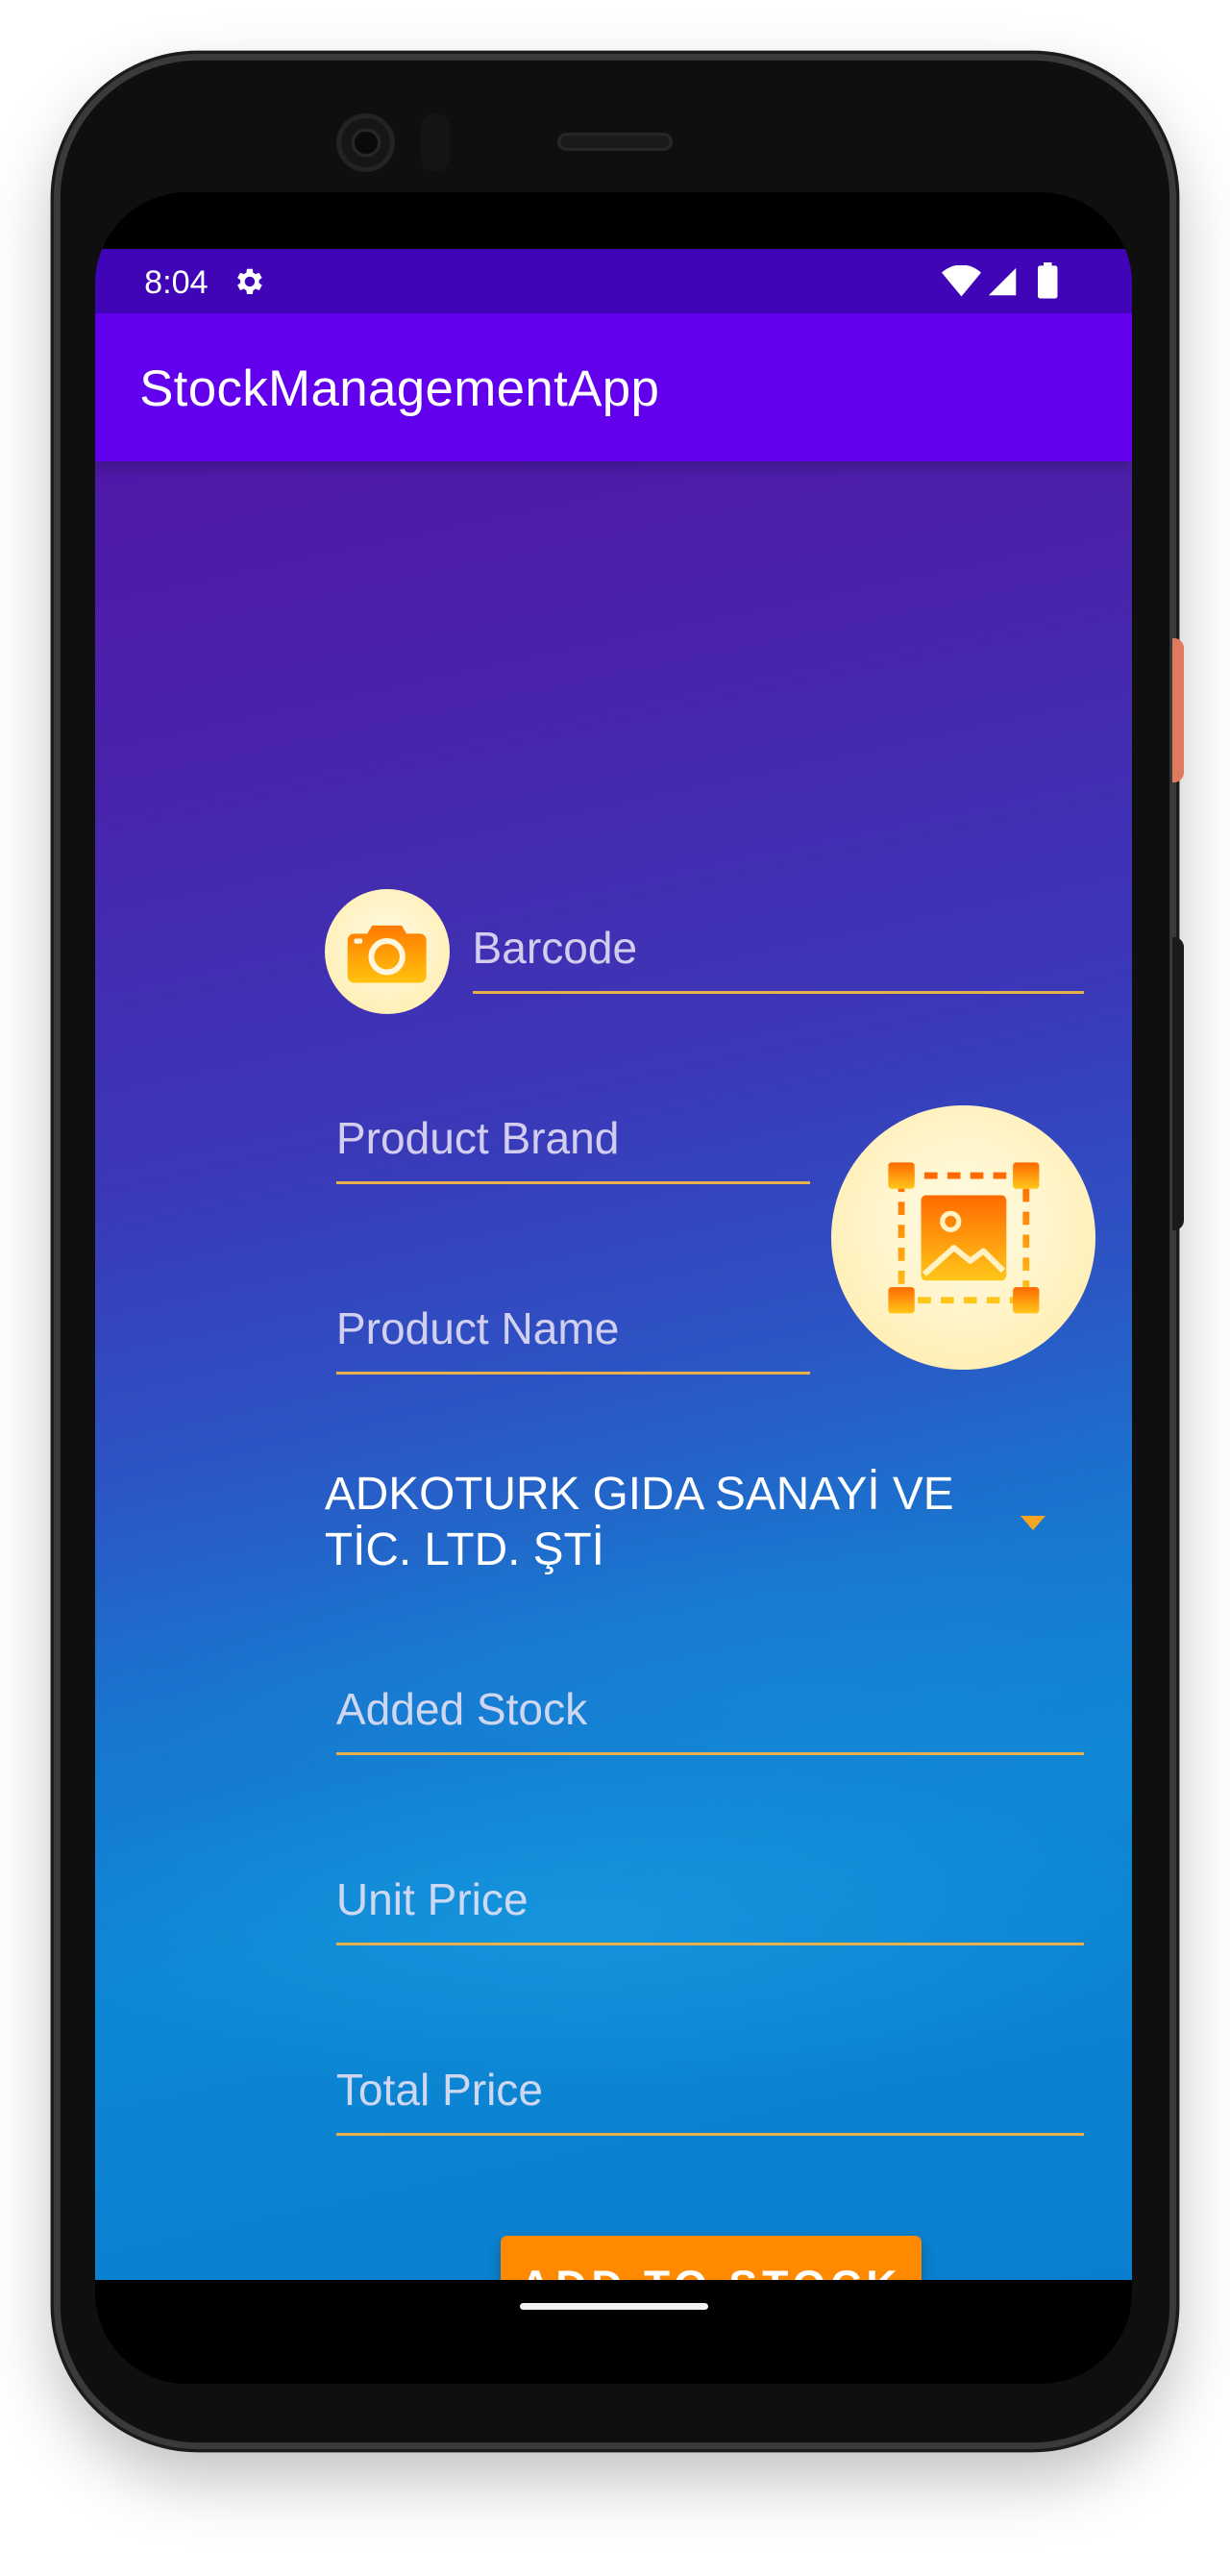  Describe the element at coordinates (1002, 282) in the screenshot. I see `signal-icon` at that location.